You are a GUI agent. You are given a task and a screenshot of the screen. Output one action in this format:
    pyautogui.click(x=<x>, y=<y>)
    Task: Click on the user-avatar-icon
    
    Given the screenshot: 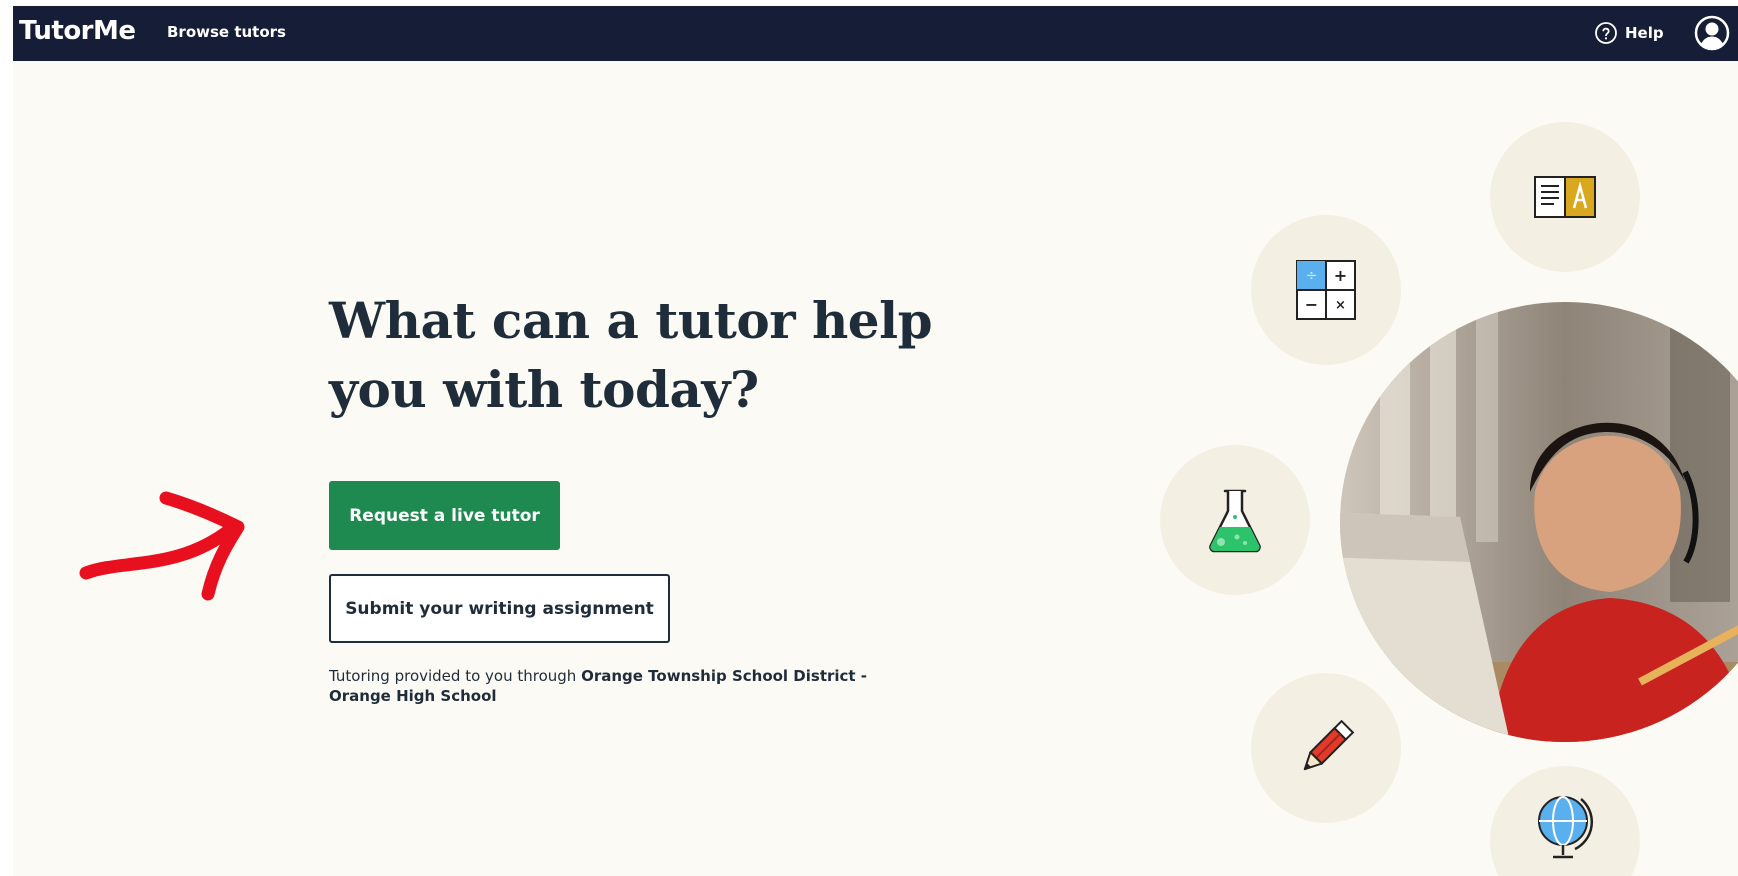 What is the action you would take?
    pyautogui.click(x=1712, y=33)
    